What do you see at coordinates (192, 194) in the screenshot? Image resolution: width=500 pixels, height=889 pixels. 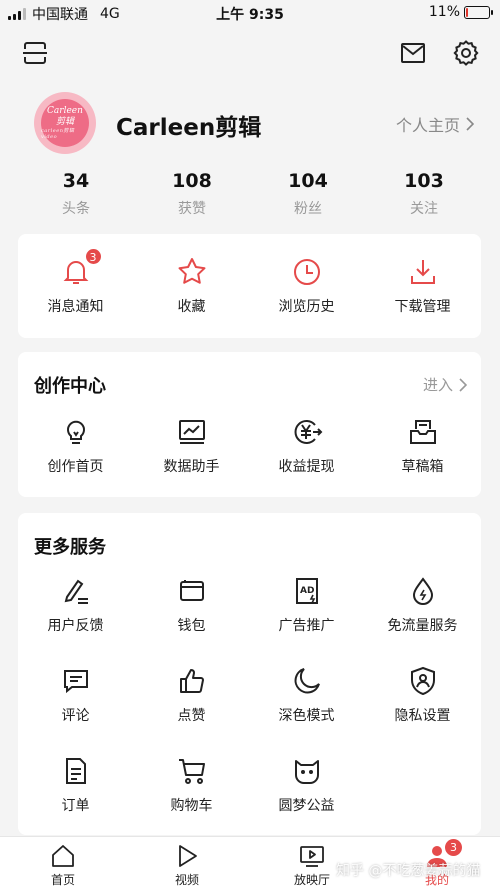 I see `stat-likes: 108 获赞` at bounding box center [192, 194].